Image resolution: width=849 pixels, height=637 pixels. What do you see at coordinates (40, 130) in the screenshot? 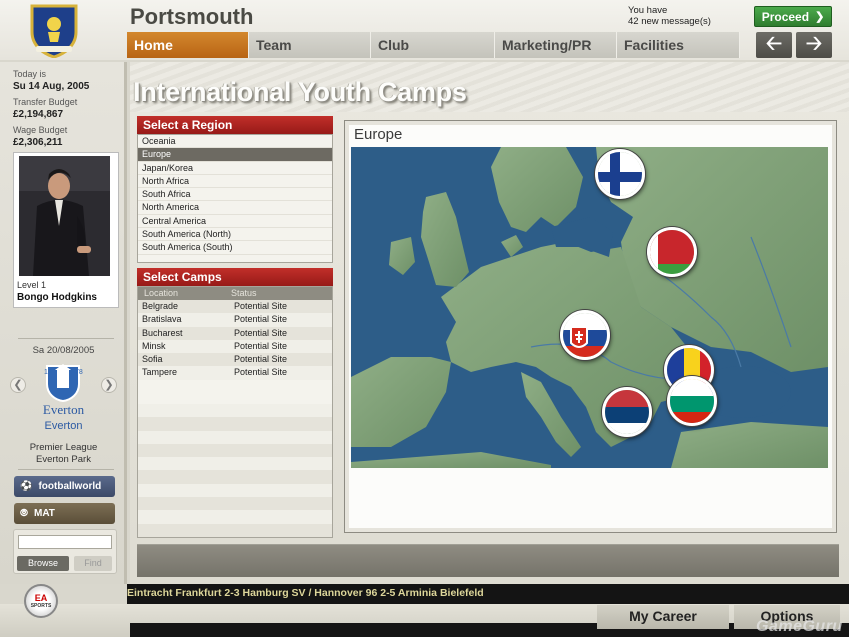
I see `wage-budget-label: Wage Budget` at bounding box center [40, 130].